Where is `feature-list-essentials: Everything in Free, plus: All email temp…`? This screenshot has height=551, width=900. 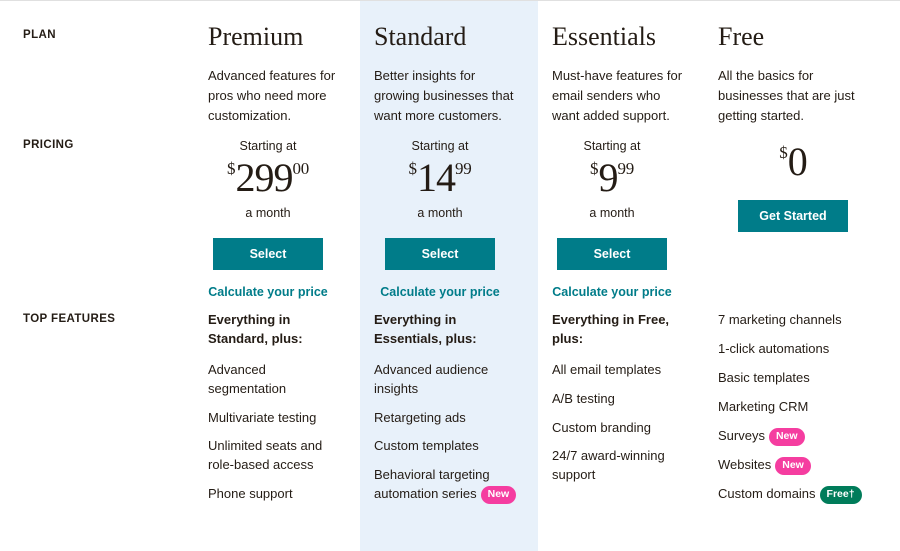 feature-list-essentials: Everything in Free, plus: All email temp… is located at coordinates (619, 392).